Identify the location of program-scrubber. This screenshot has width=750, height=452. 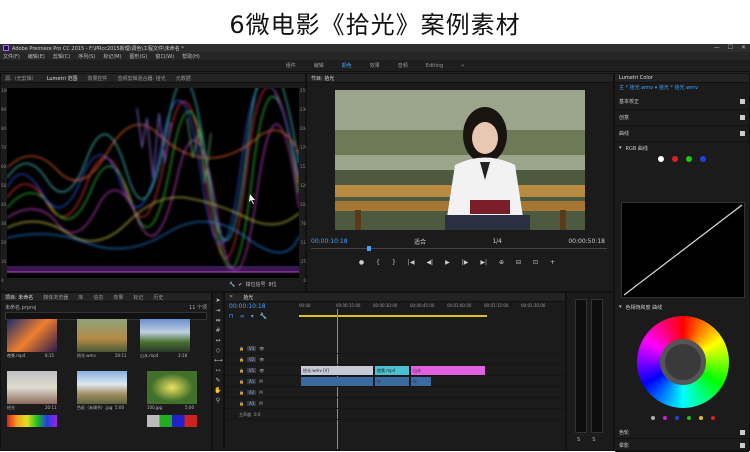
(459, 250).